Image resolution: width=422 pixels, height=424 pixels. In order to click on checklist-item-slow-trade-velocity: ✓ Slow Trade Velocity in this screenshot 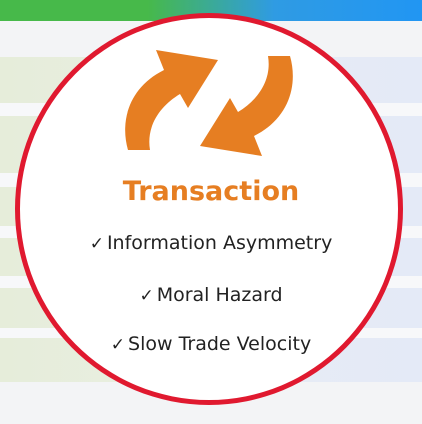, I will do `click(211, 344)`.